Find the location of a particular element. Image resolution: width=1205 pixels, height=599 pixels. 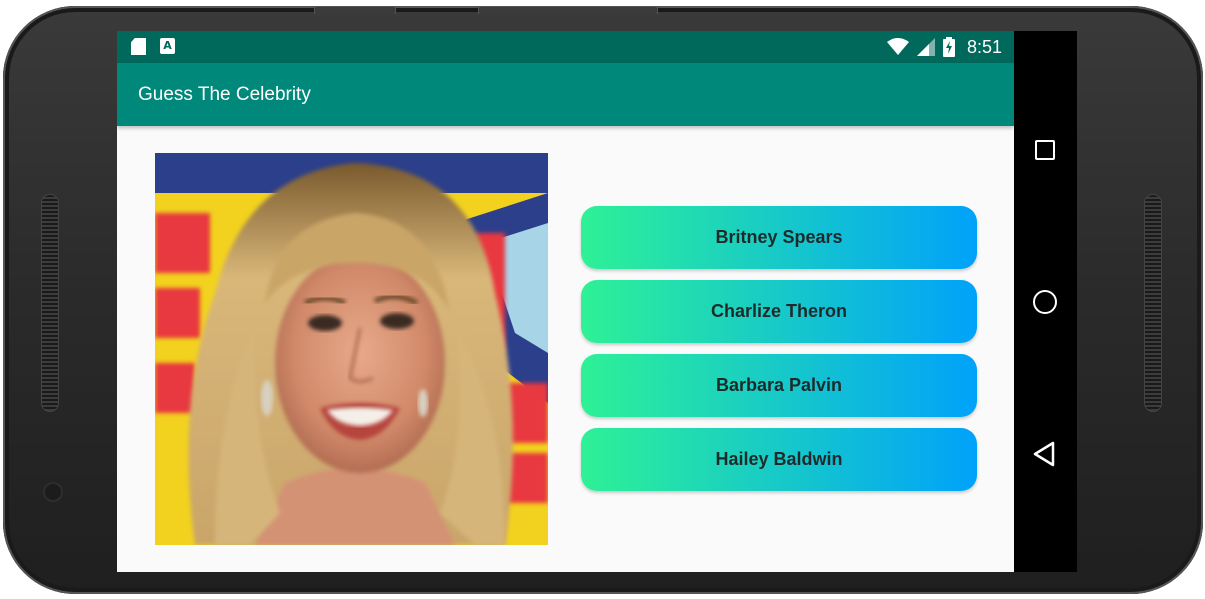

status-notification-icons: A is located at coordinates (153, 46).